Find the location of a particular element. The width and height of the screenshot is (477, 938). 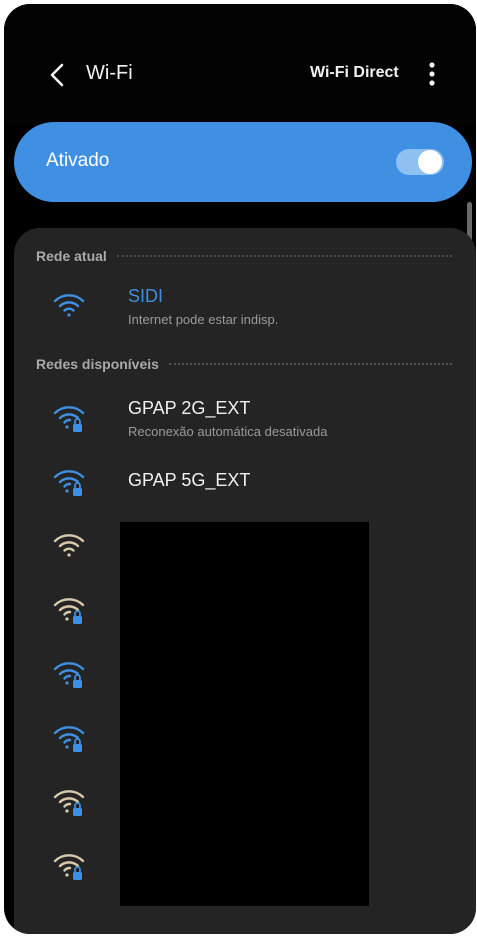

network-status: Internet pode estar indisp. is located at coordinates (203, 319).